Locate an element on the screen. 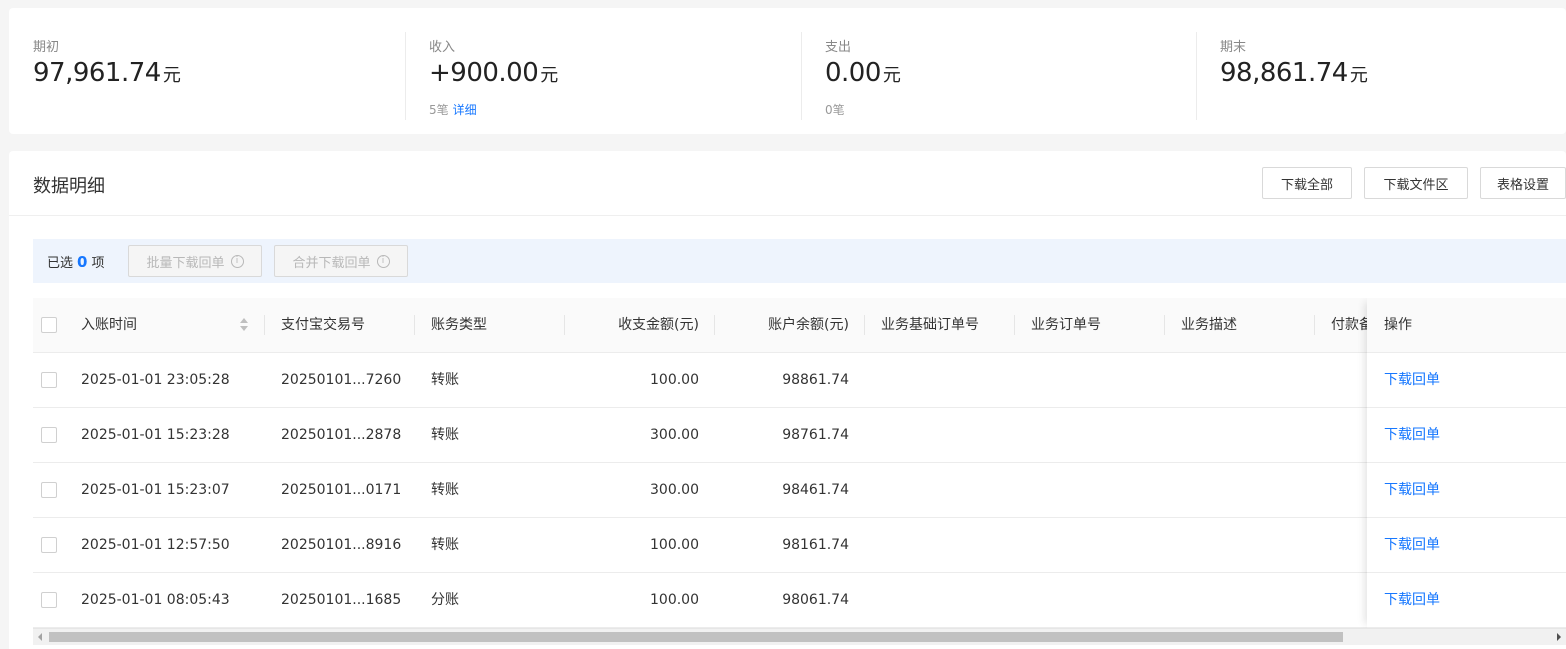 This screenshot has height=649, width=1566. expense-sub: 0笔 is located at coordinates (835, 109).